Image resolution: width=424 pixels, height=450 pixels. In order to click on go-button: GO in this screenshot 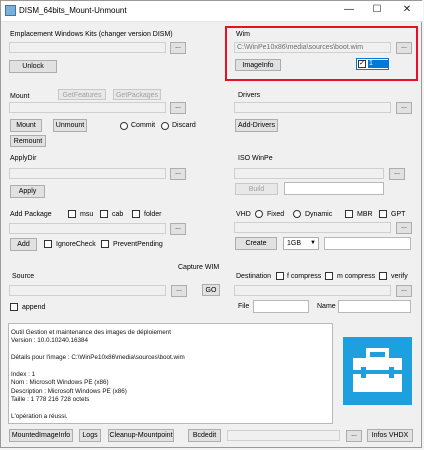, I will do `click(211, 290)`.